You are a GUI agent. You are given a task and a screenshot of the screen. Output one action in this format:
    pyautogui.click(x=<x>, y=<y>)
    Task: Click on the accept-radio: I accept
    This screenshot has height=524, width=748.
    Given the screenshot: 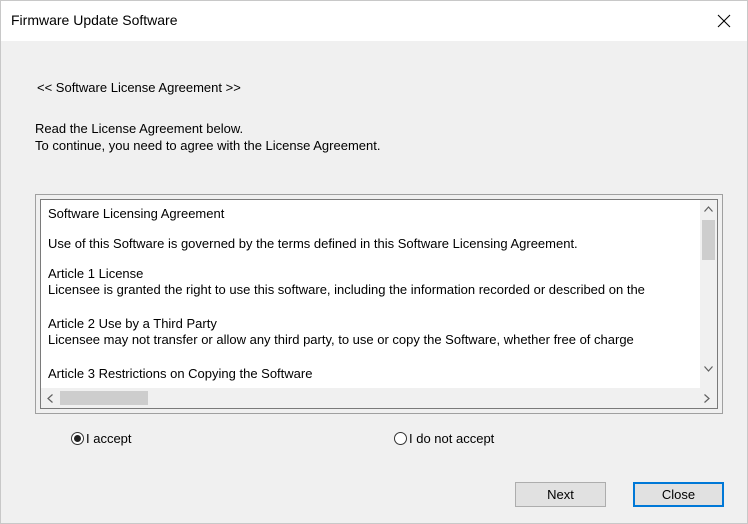 What is the action you would take?
    pyautogui.click(x=101, y=438)
    